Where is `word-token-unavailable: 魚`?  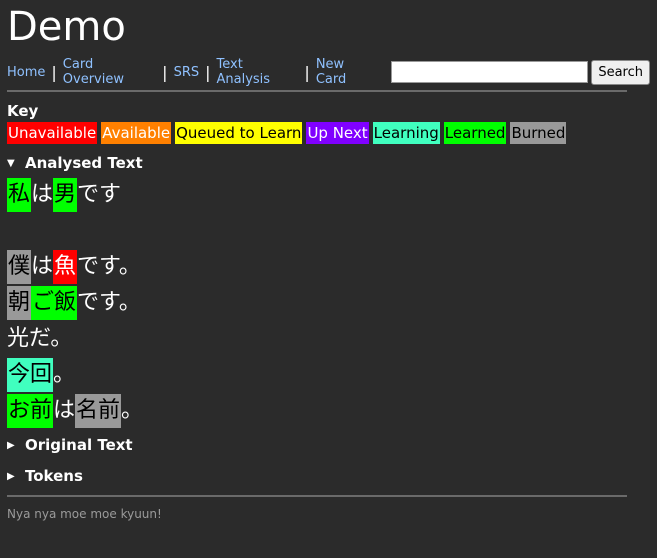
word-token-unavailable: 魚 is located at coordinates (65, 267).